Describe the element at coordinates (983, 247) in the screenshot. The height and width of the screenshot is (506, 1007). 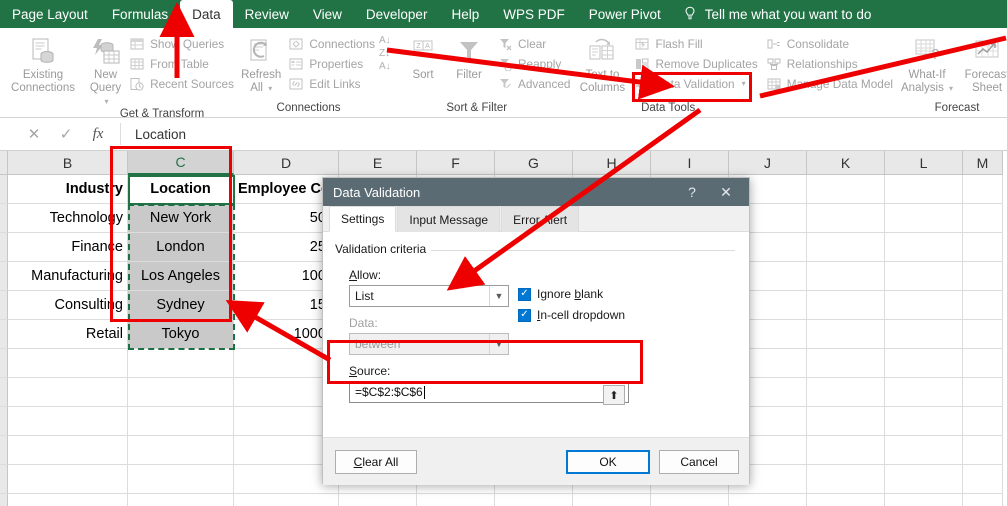
I see `cell-m3` at that location.